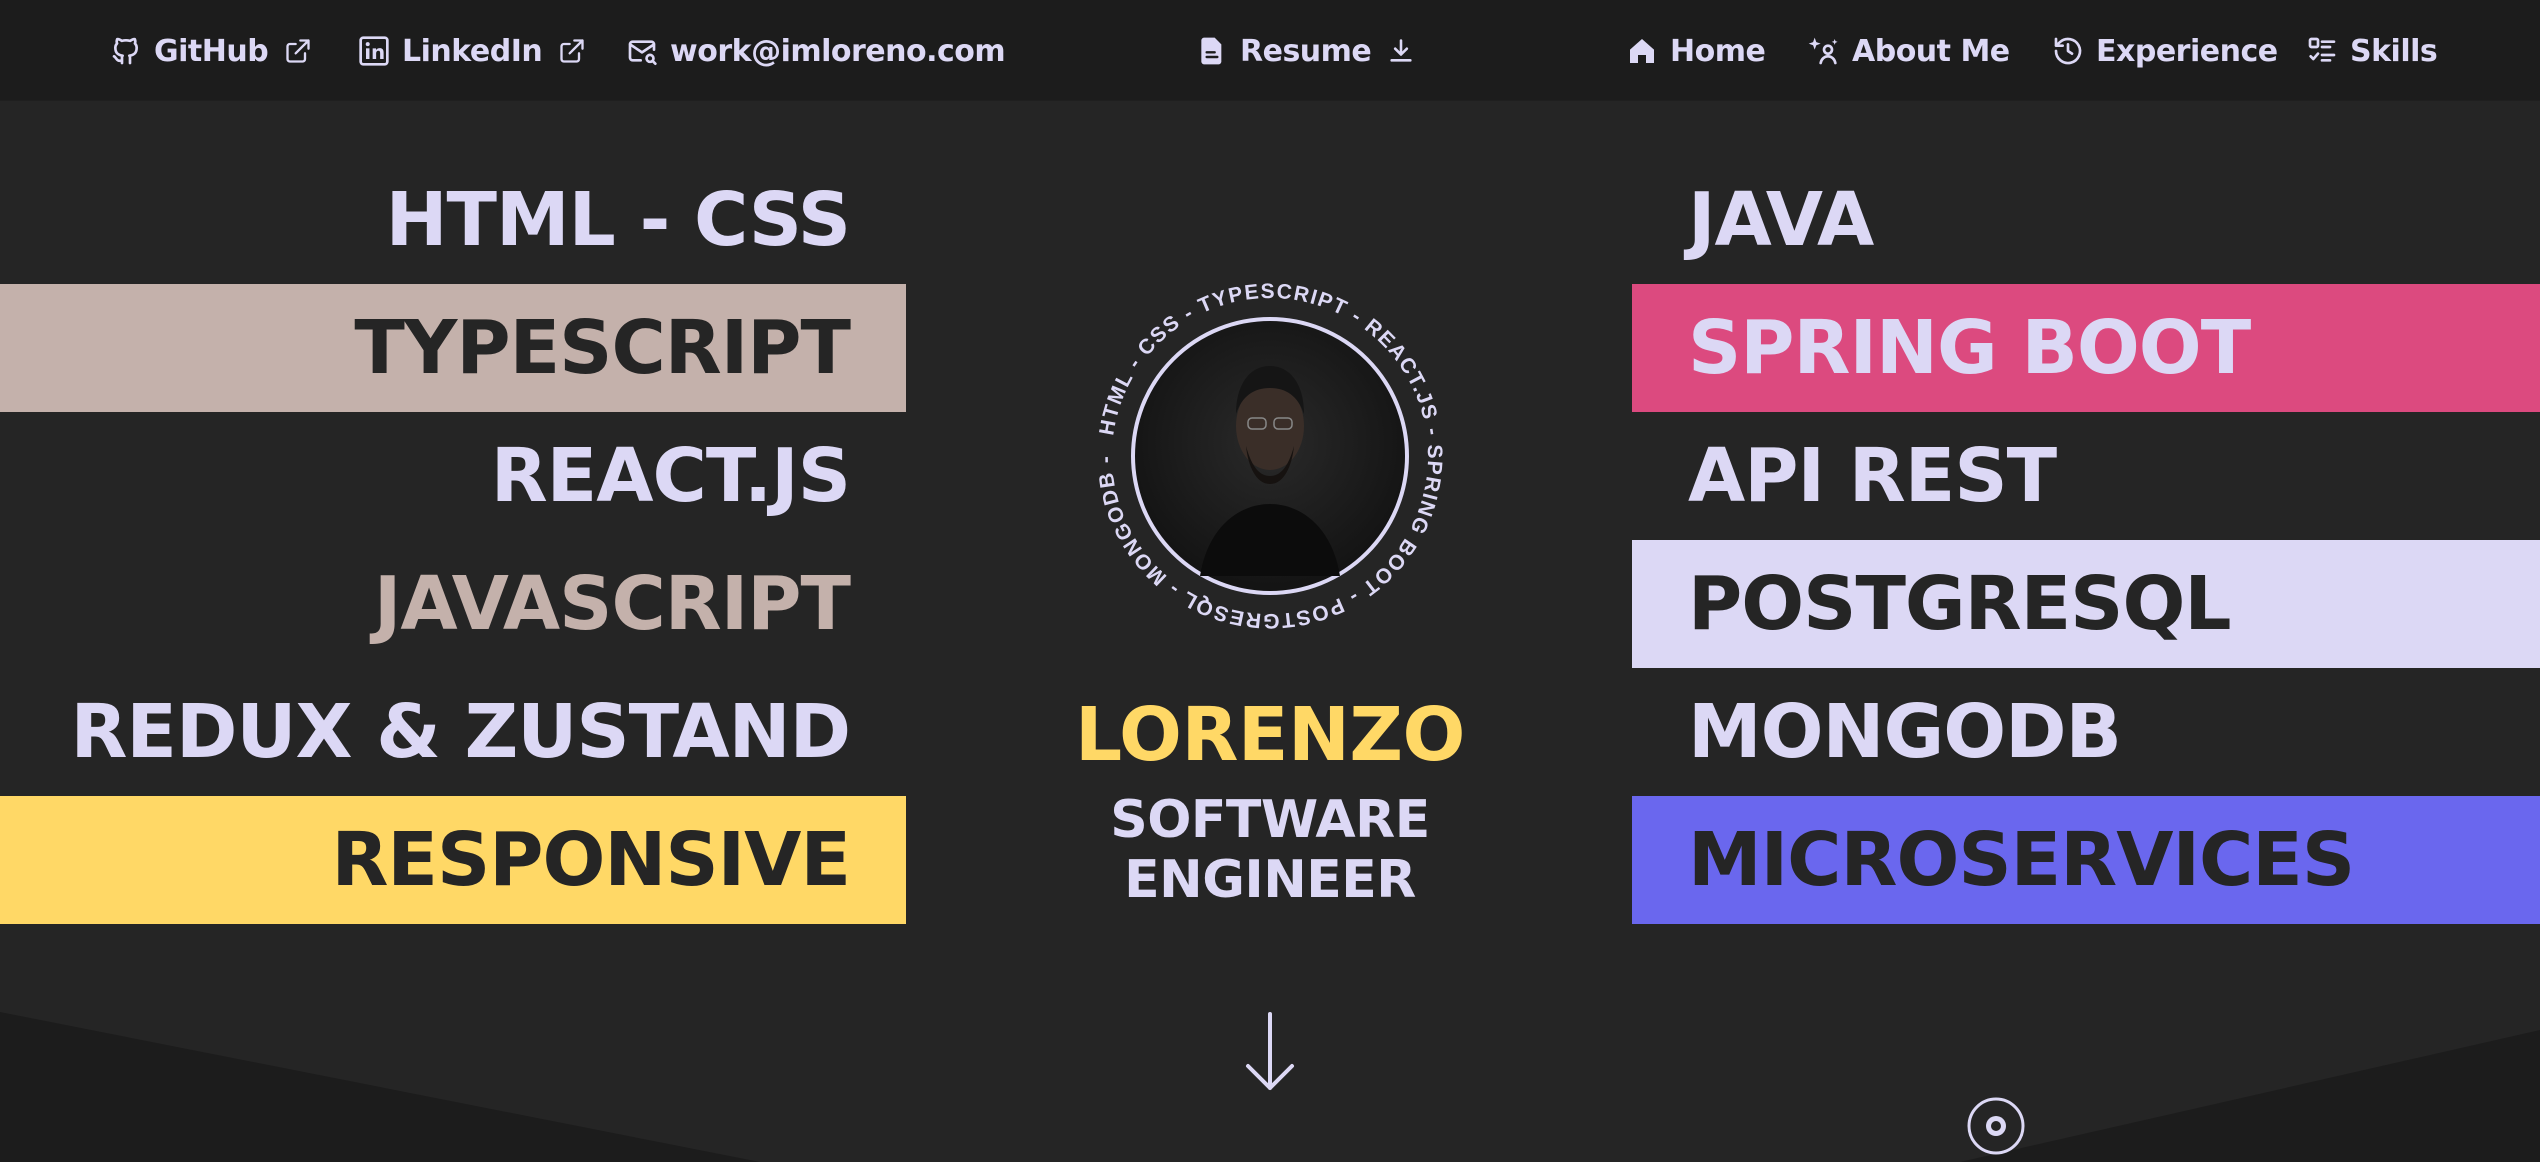 The height and width of the screenshot is (1162, 2540). I want to click on skill-row-mongodb: MONGODB, so click(2086, 732).